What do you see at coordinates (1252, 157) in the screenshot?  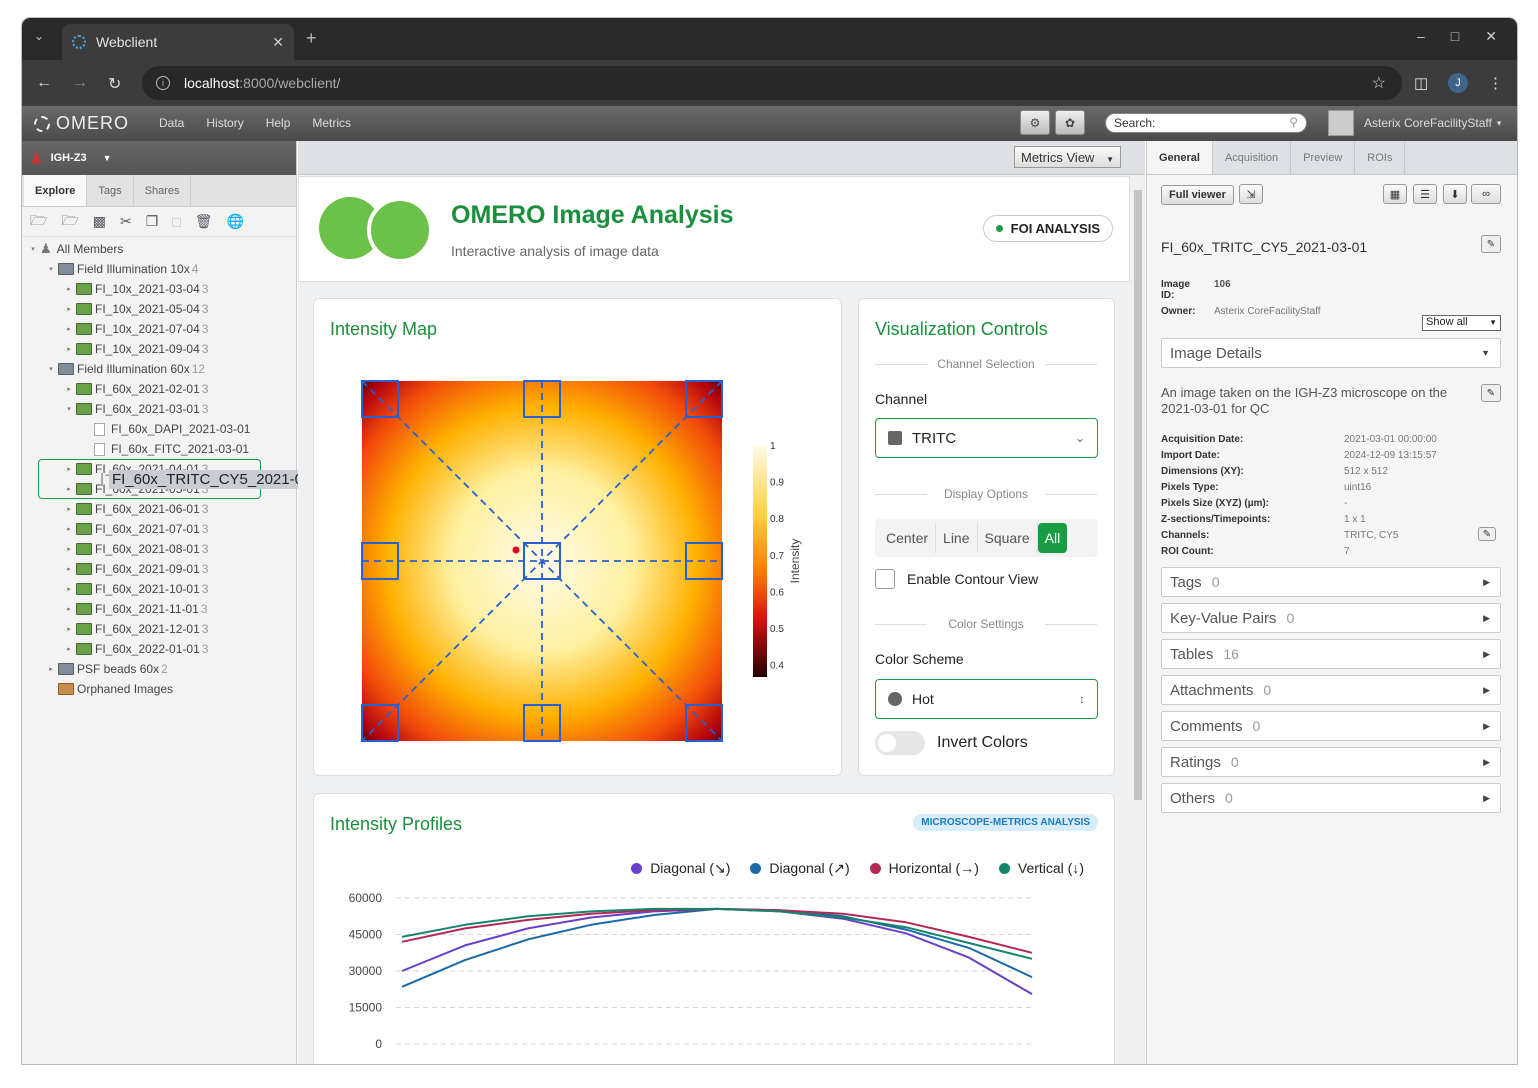 I see `tab-acquisition: Acquisition` at bounding box center [1252, 157].